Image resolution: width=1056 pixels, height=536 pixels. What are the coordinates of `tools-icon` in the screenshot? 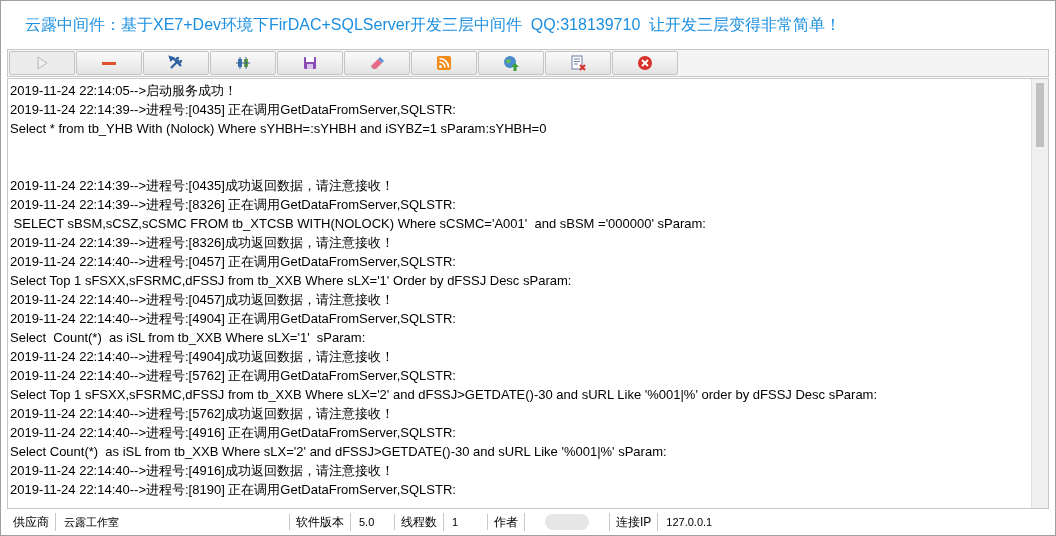 It's located at (176, 63).